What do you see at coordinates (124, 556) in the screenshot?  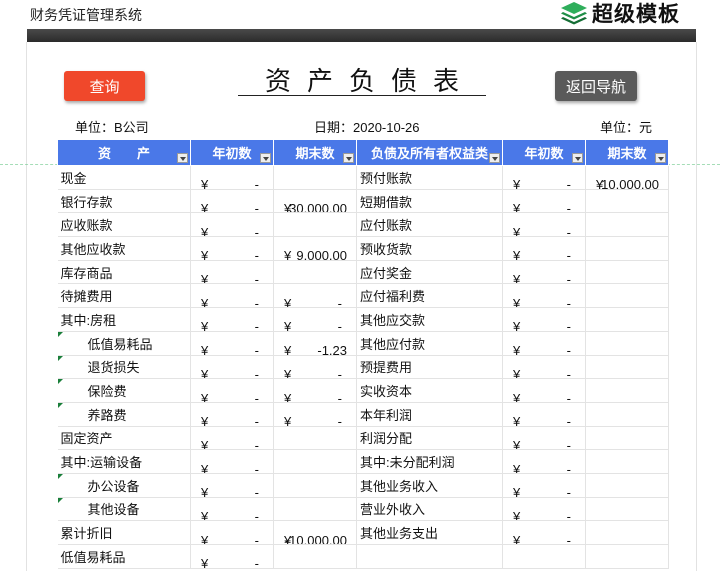 I see `asset-name-cell: 低值易耗品` at bounding box center [124, 556].